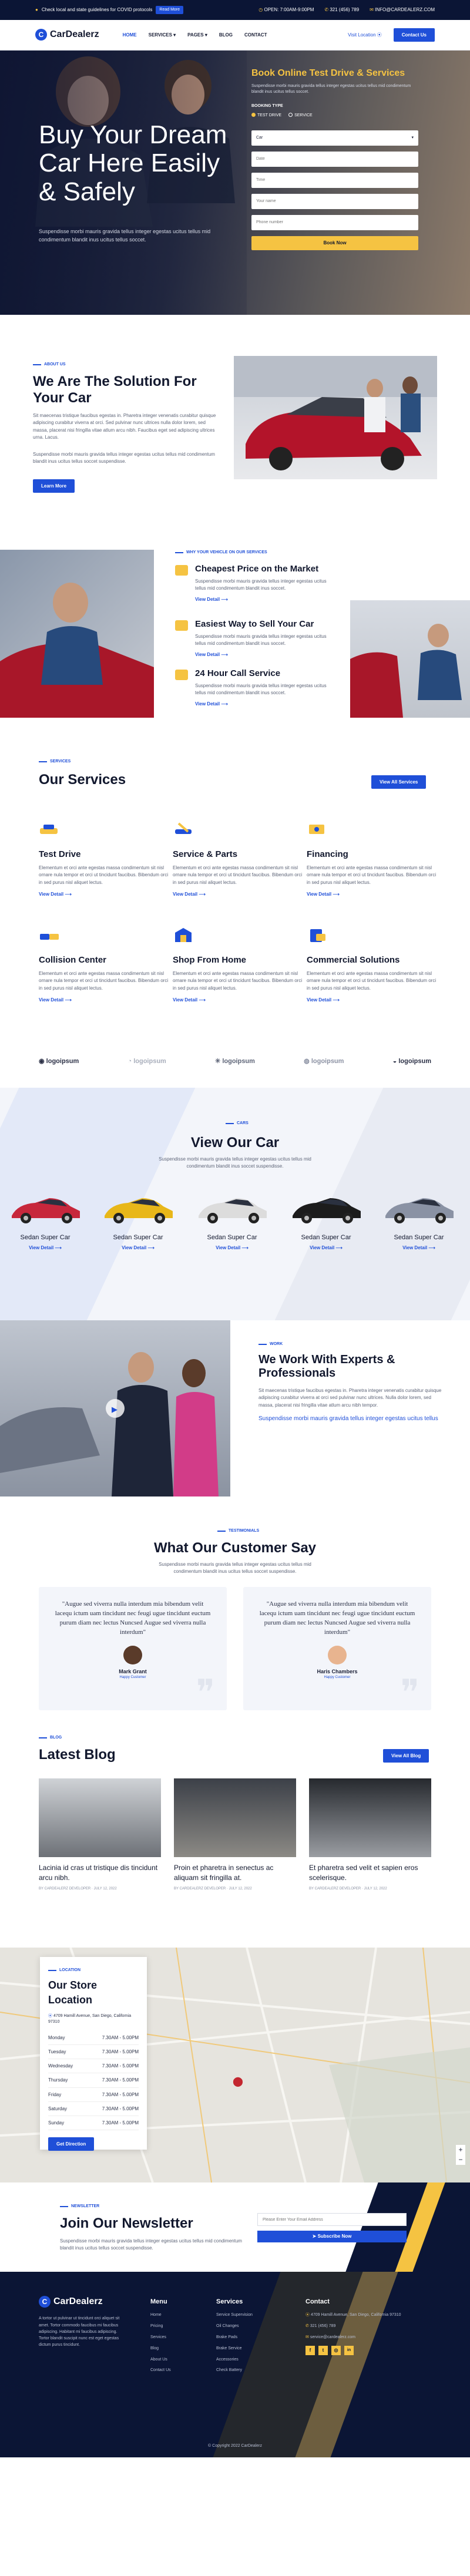  I want to click on instagram-icon: ◎, so click(336, 2350).